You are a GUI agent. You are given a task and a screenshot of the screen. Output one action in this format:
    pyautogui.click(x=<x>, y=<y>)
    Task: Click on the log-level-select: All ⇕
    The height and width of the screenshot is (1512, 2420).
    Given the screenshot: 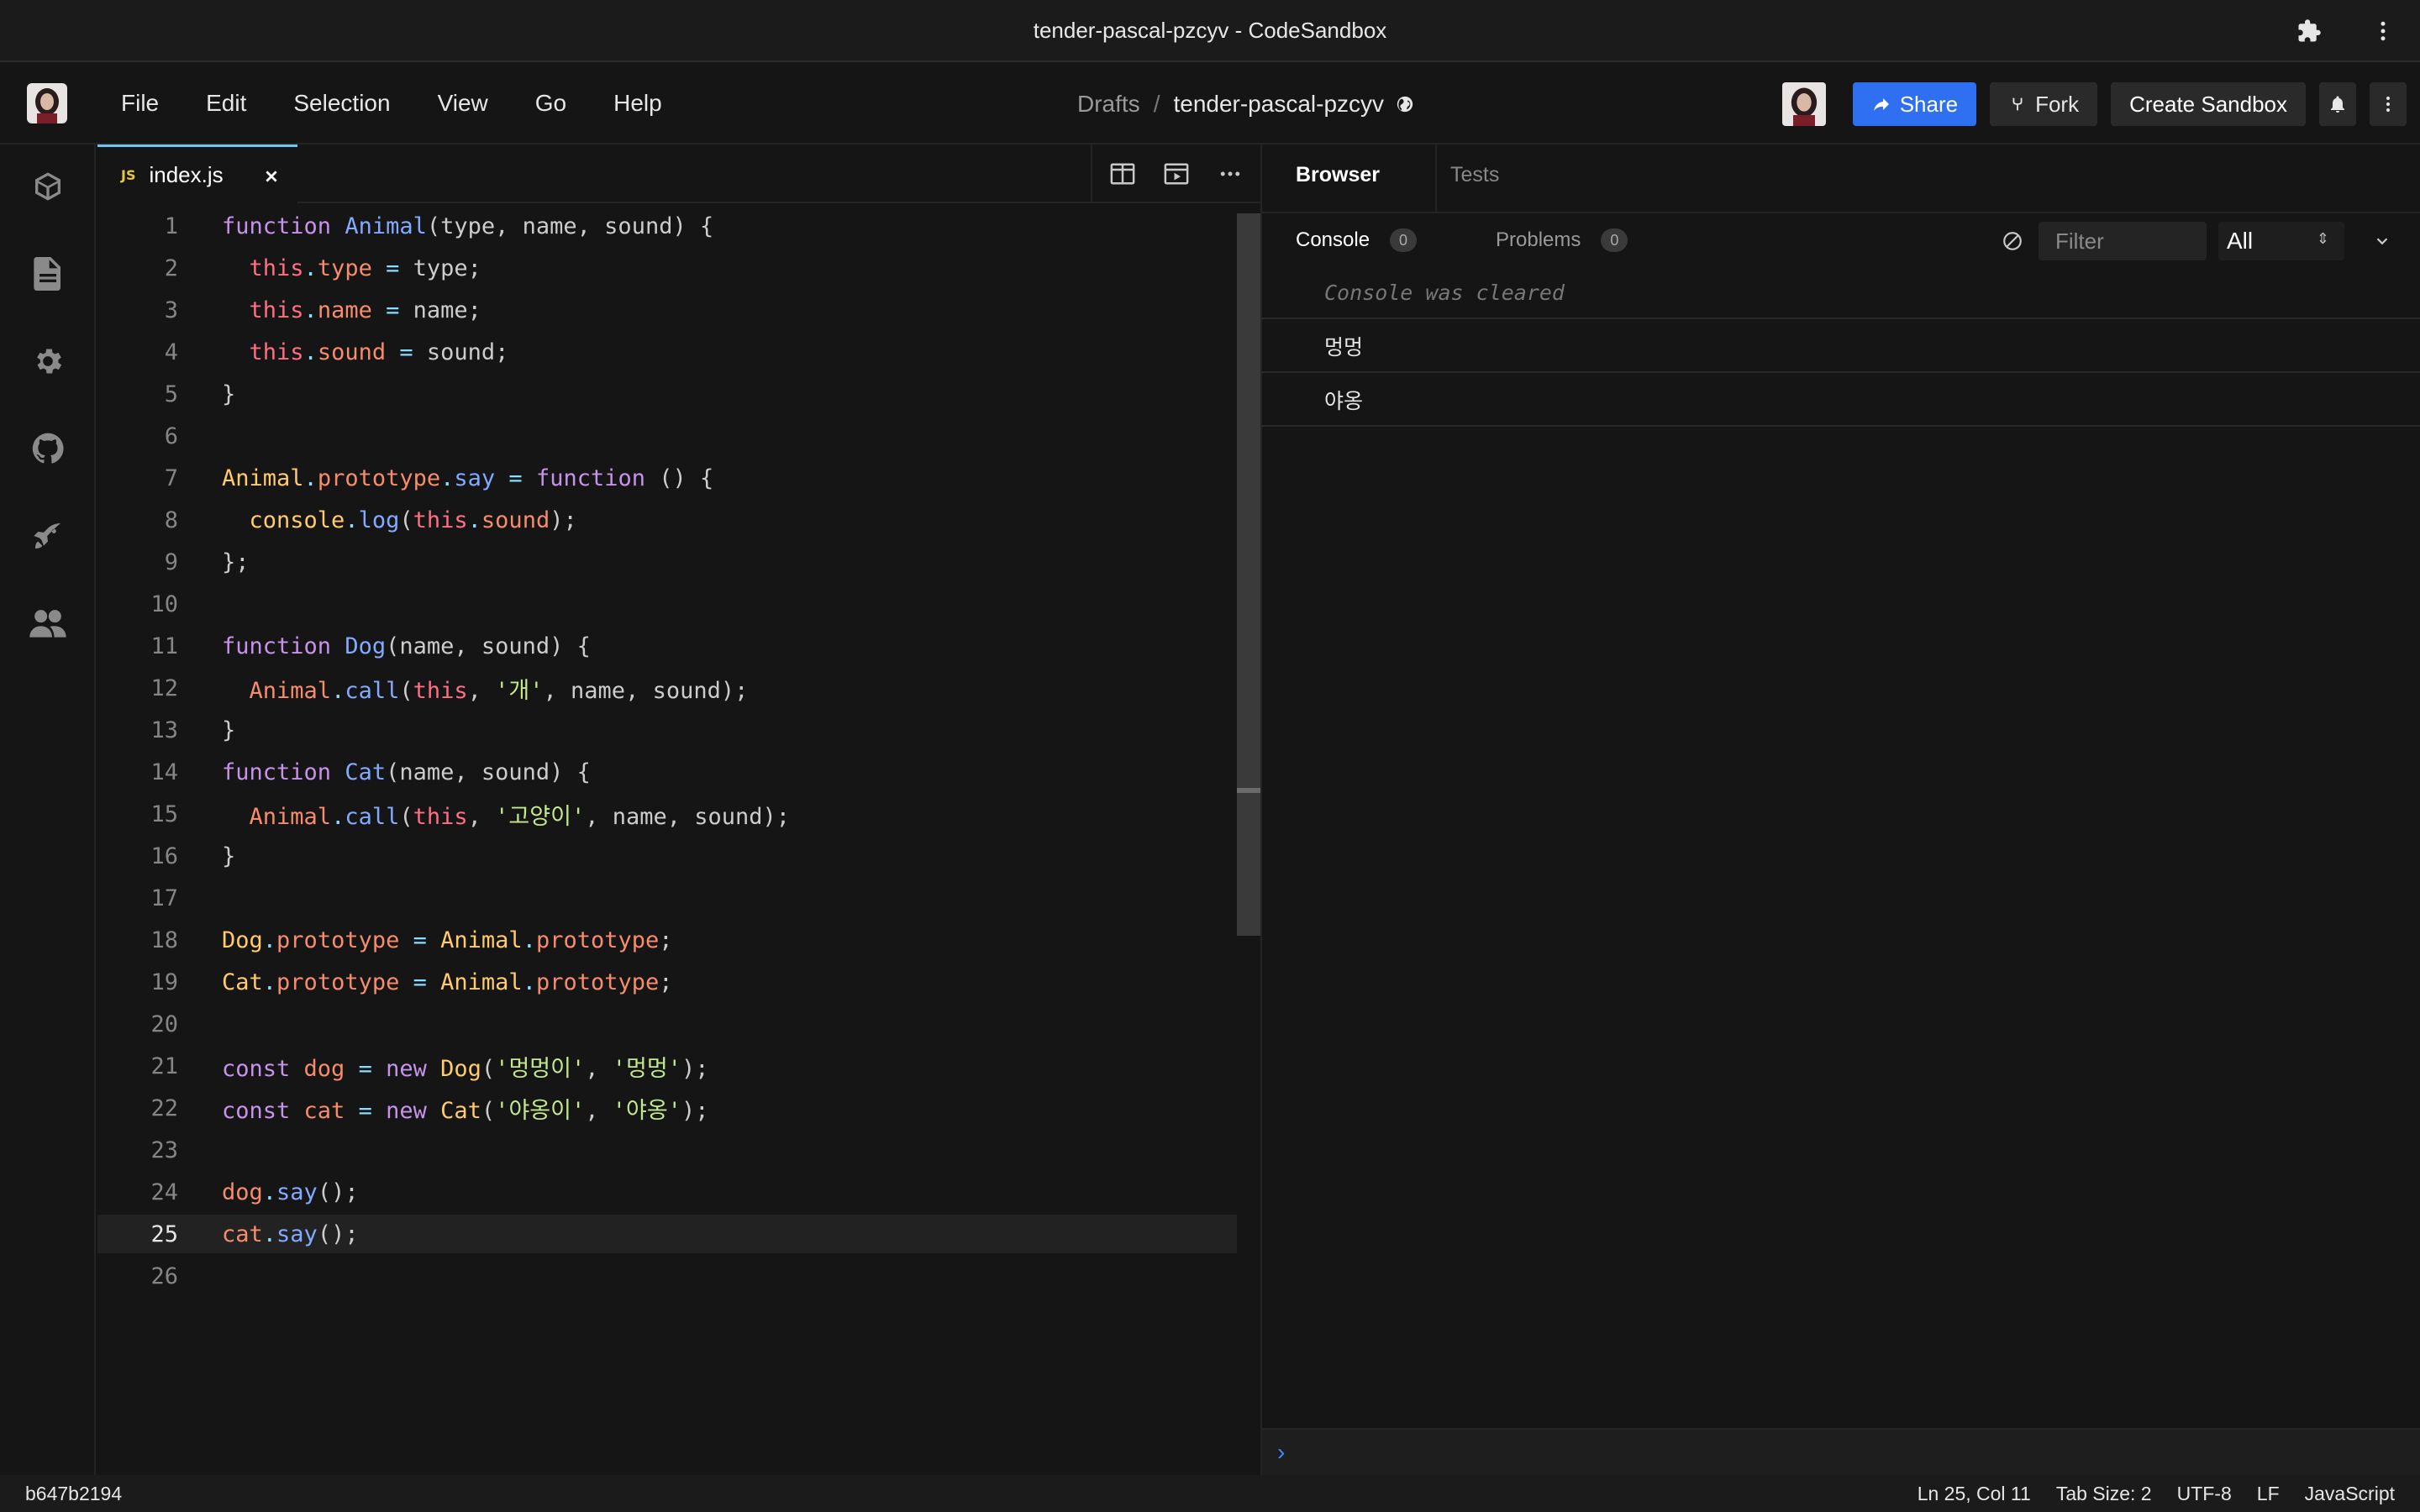 What is the action you would take?
    pyautogui.click(x=2281, y=241)
    